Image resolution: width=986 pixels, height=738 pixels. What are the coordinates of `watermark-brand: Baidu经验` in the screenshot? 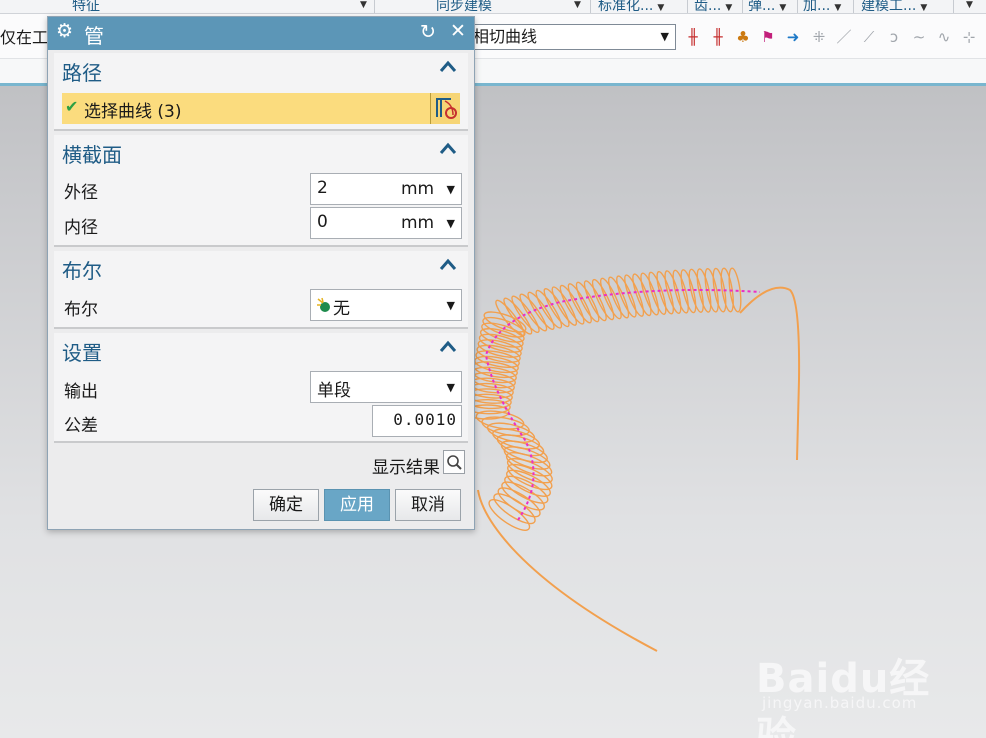 It's located at (843, 697).